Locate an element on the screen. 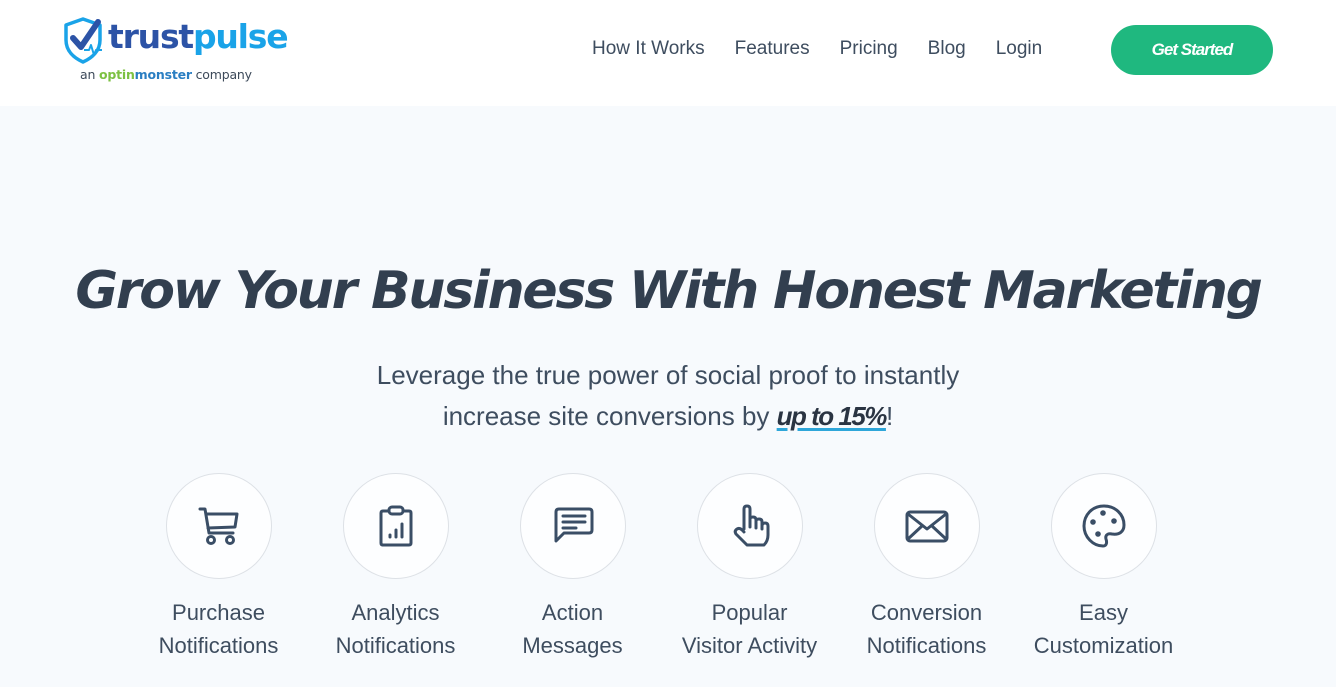  trustpulse-logo: trustpulse an optinmonster company is located at coordinates (175, 50).